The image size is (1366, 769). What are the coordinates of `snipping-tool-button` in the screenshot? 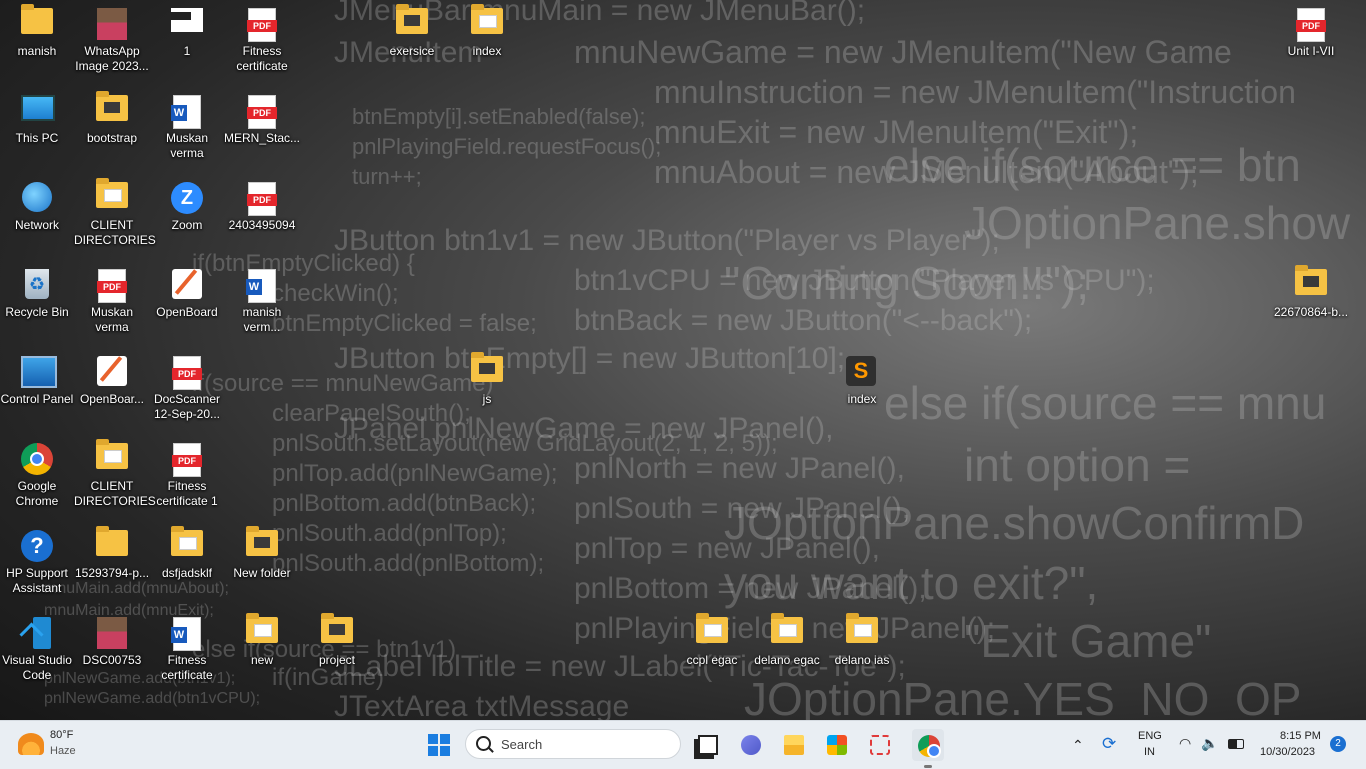 It's located at (880, 745).